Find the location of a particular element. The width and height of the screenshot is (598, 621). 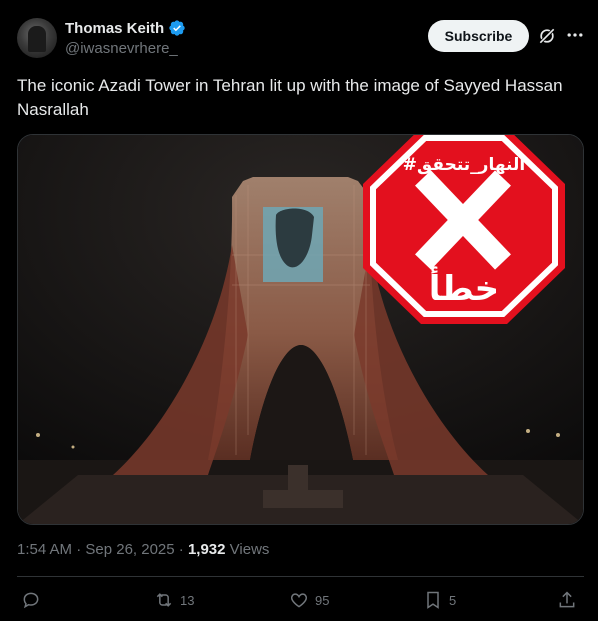

post-meta: 1:54 AM · Sep 26, 2025 · 1,932 Views is located at coordinates (143, 549).